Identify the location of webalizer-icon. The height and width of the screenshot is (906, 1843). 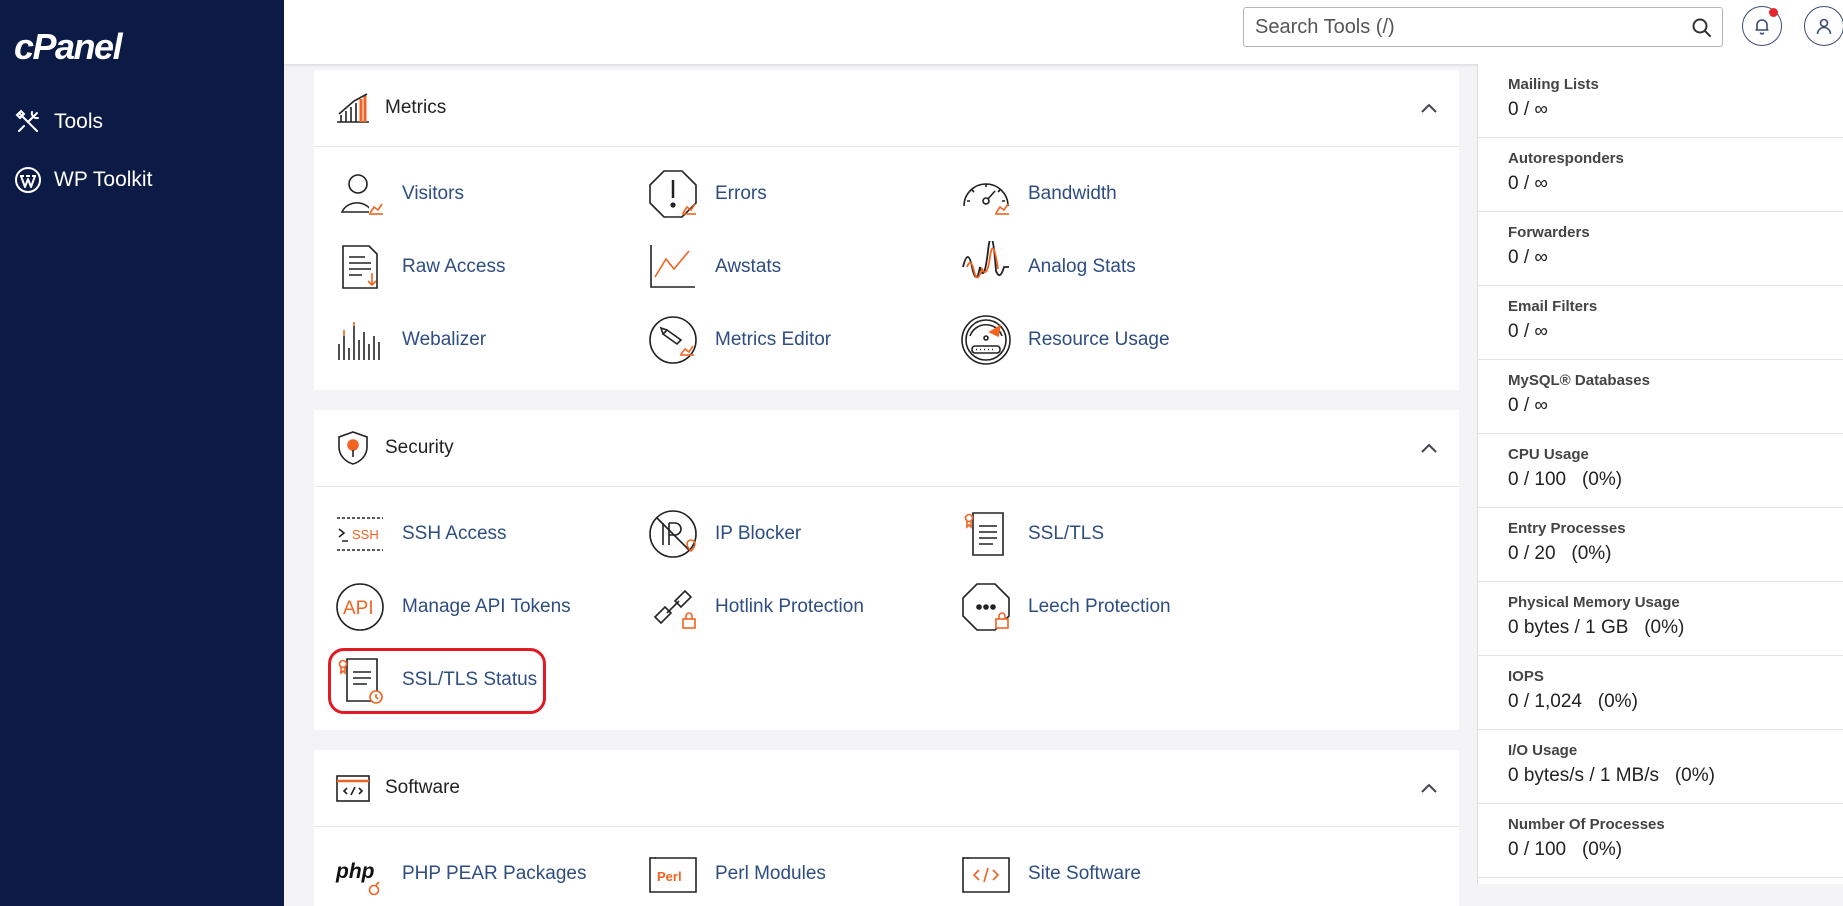
(359, 340).